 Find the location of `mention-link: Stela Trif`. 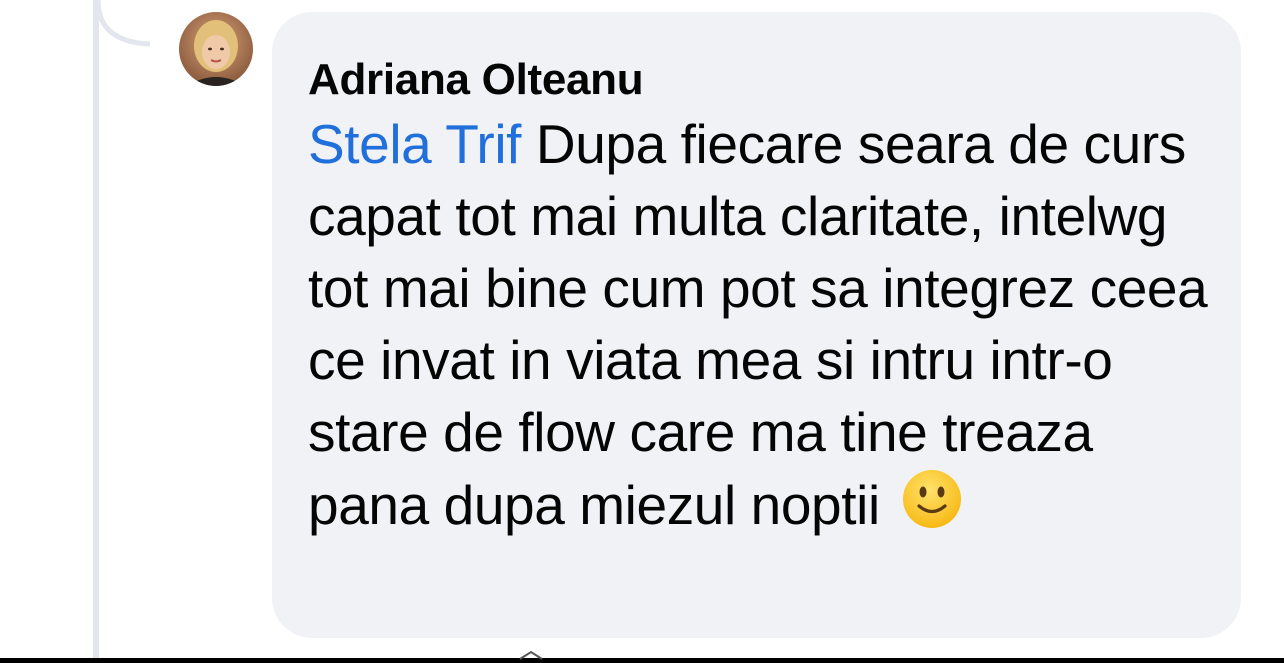

mention-link: Stela Trif is located at coordinates (414, 144).